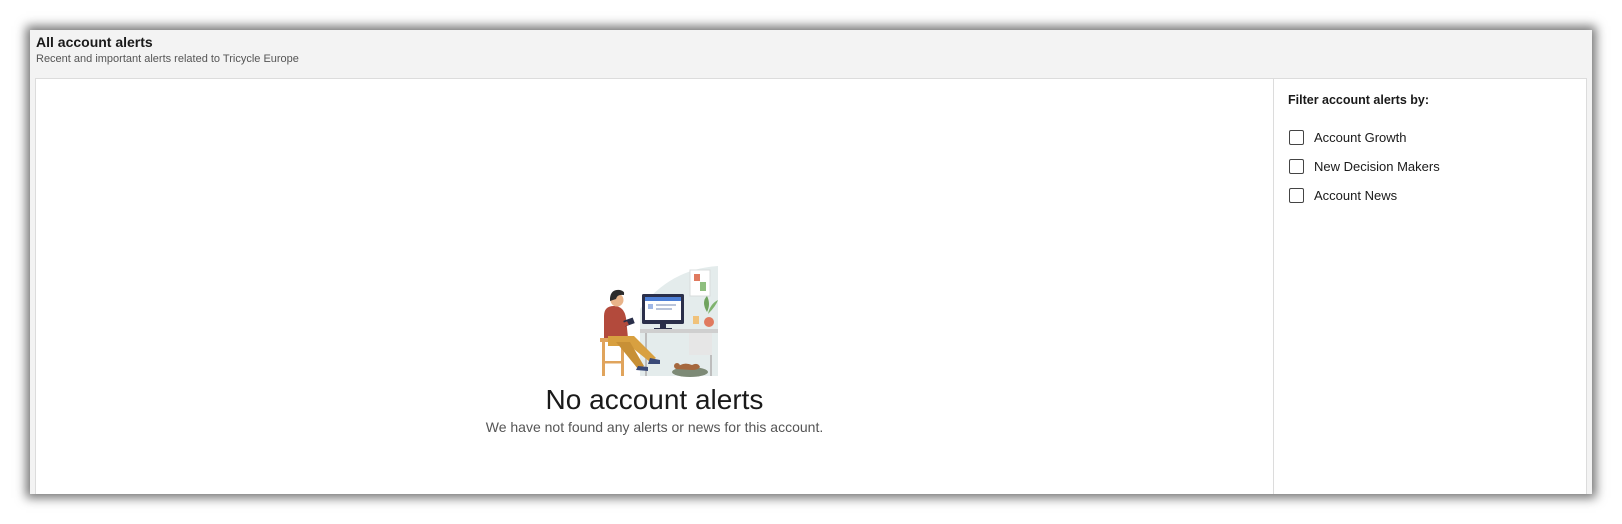 This screenshot has width=1622, height=524. I want to click on account-news-checkbox, so click(1296, 195).